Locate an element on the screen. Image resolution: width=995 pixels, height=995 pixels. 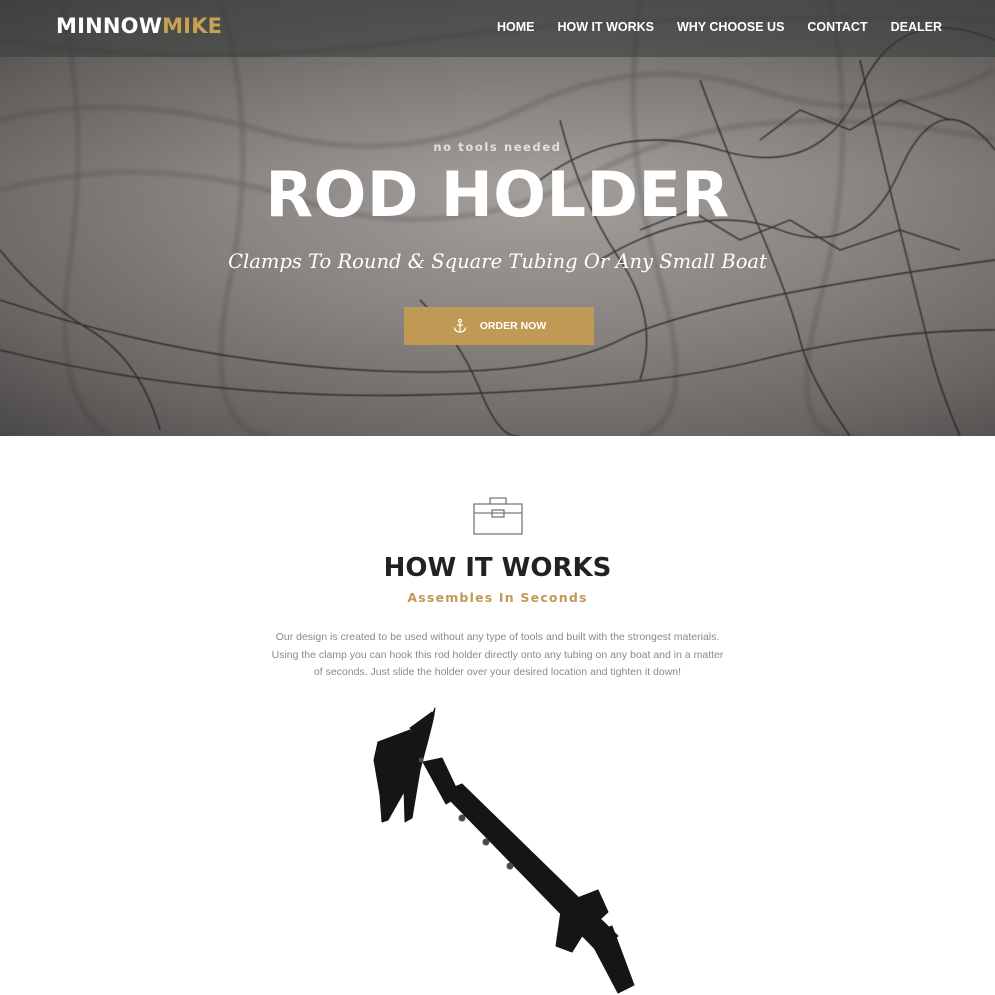
toolbox-icon is located at coordinates (498, 516).